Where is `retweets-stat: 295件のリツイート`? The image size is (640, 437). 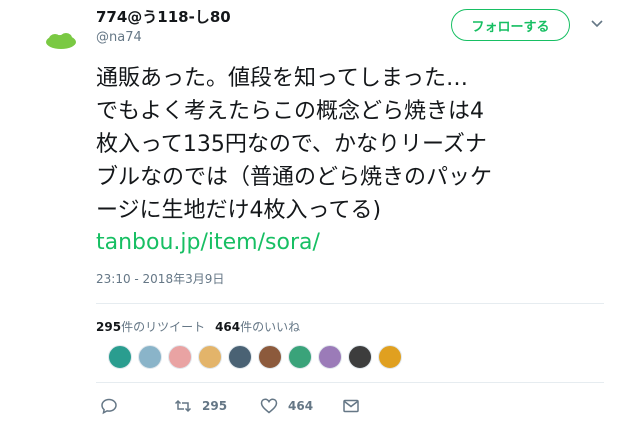 retweets-stat: 295件のリツイート is located at coordinates (150, 326).